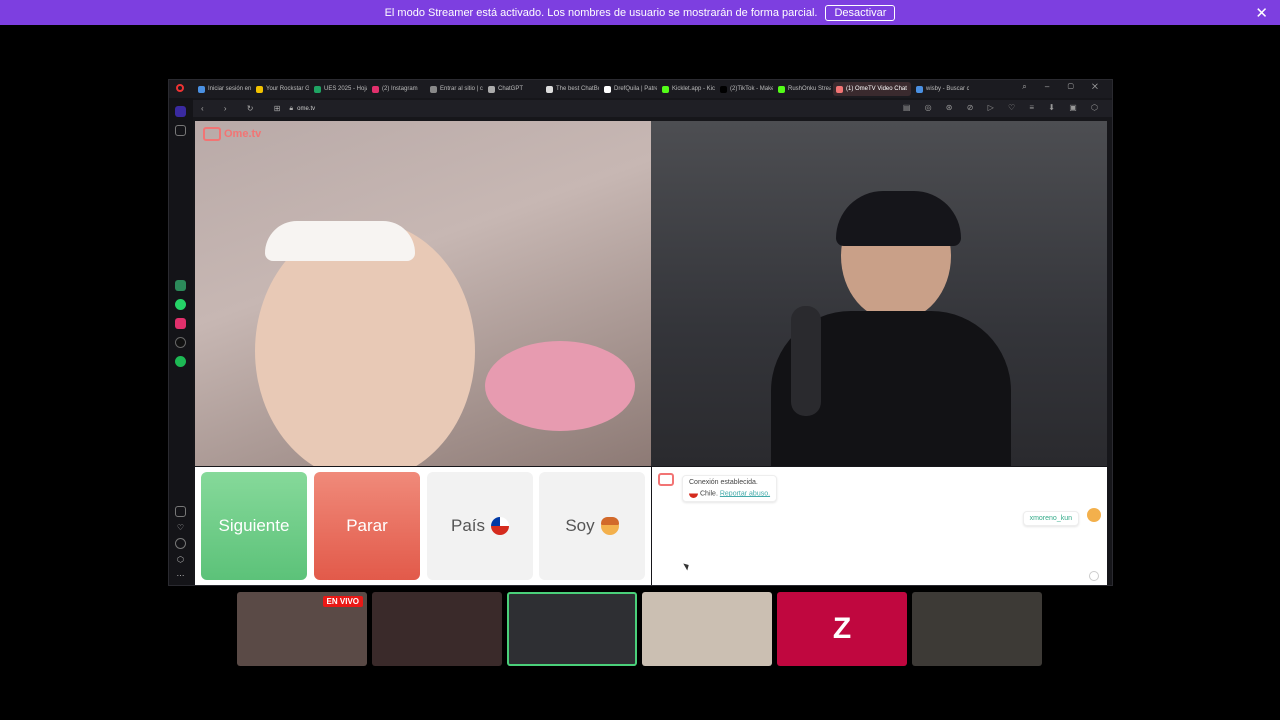 This screenshot has height=720, width=1280. Describe the element at coordinates (709, 494) in the screenshot. I see `country-text: Chile.` at that location.